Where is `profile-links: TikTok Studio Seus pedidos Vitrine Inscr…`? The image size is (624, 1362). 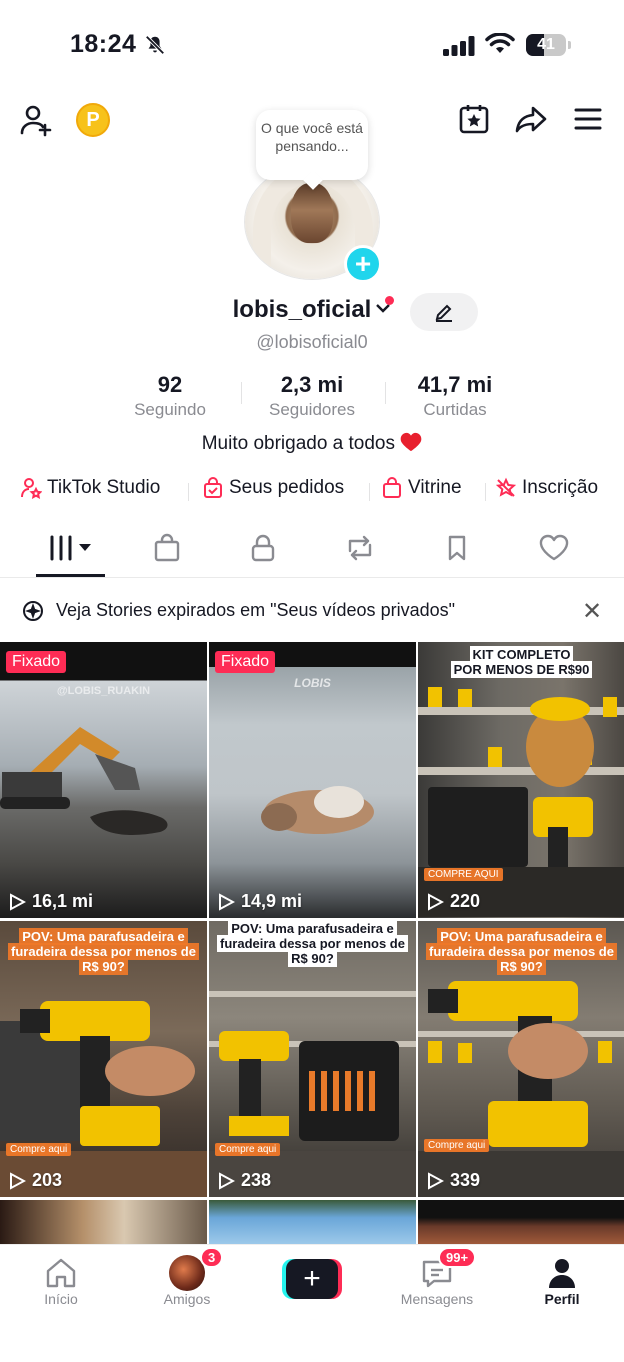 profile-links: TikTok Studio Seus pedidos Vitrine Inscr… is located at coordinates (312, 492).